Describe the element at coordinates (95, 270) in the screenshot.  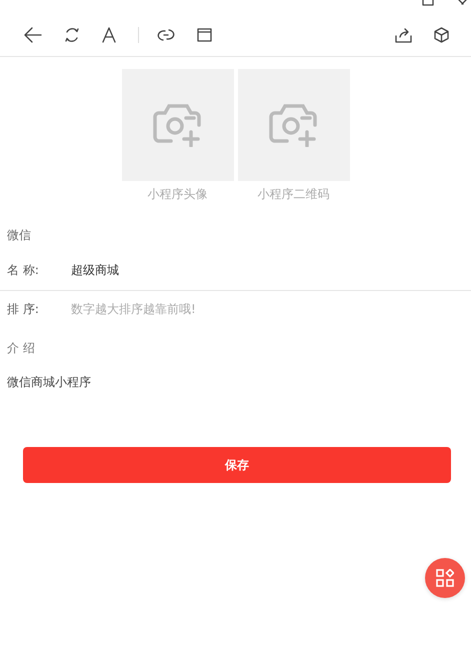
I see `field-value: 超级商城` at that location.